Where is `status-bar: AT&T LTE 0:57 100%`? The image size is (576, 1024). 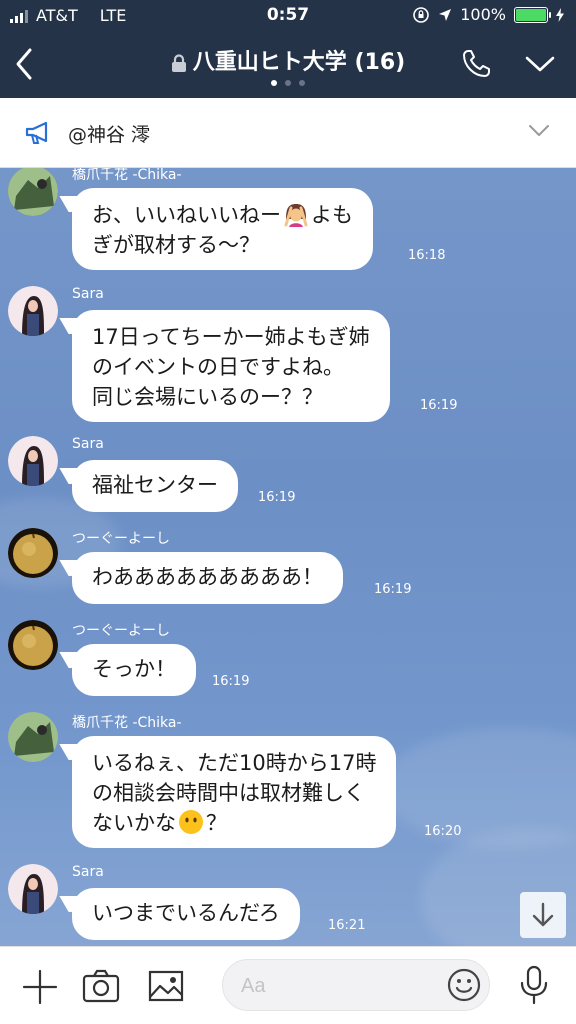
status-bar: AT&T LTE 0:57 100% is located at coordinates (288, 16).